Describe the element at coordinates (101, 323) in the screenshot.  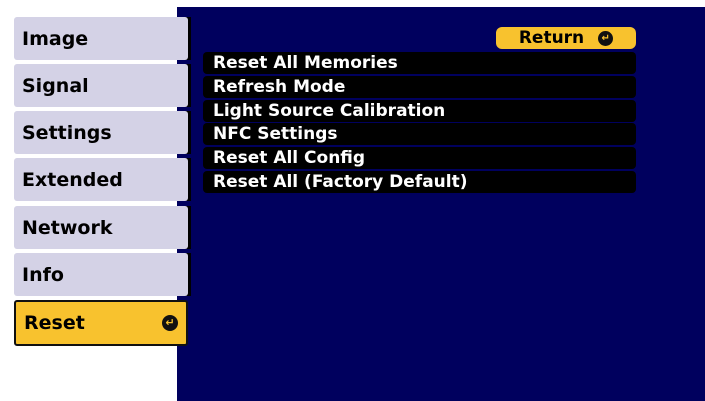
I see `tab-reset: Reset ↵` at that location.